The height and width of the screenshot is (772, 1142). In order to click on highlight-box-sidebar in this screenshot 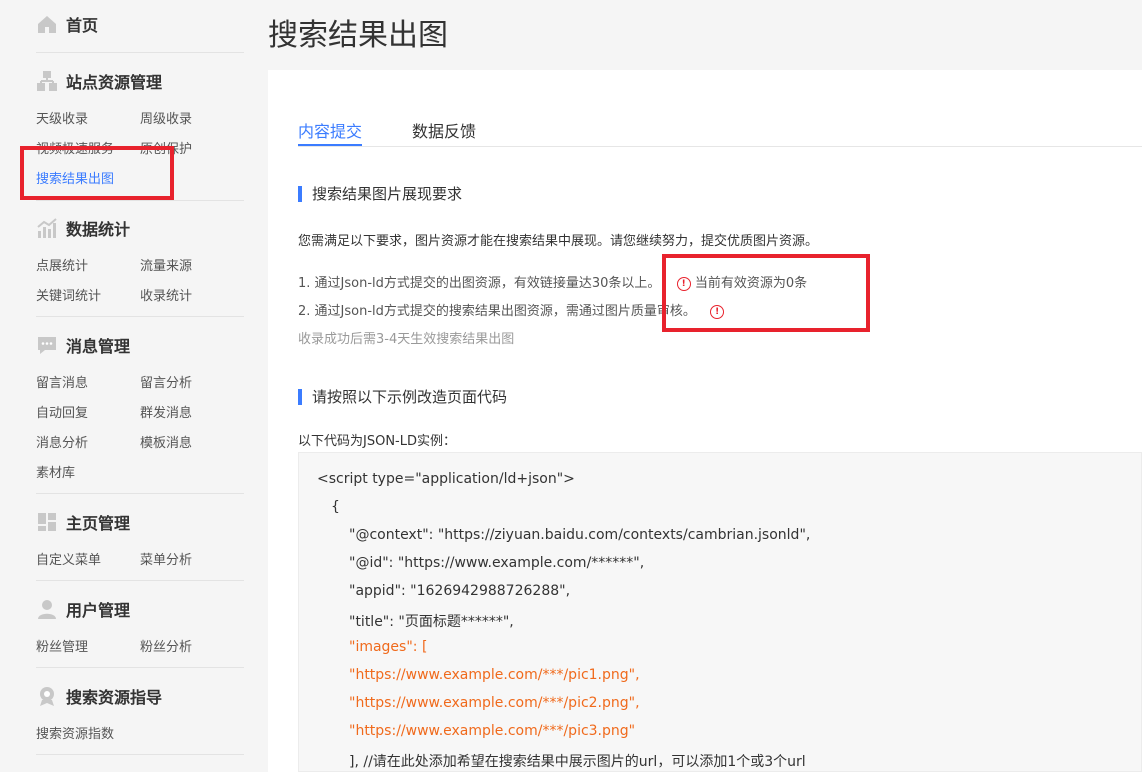, I will do `click(97, 173)`.